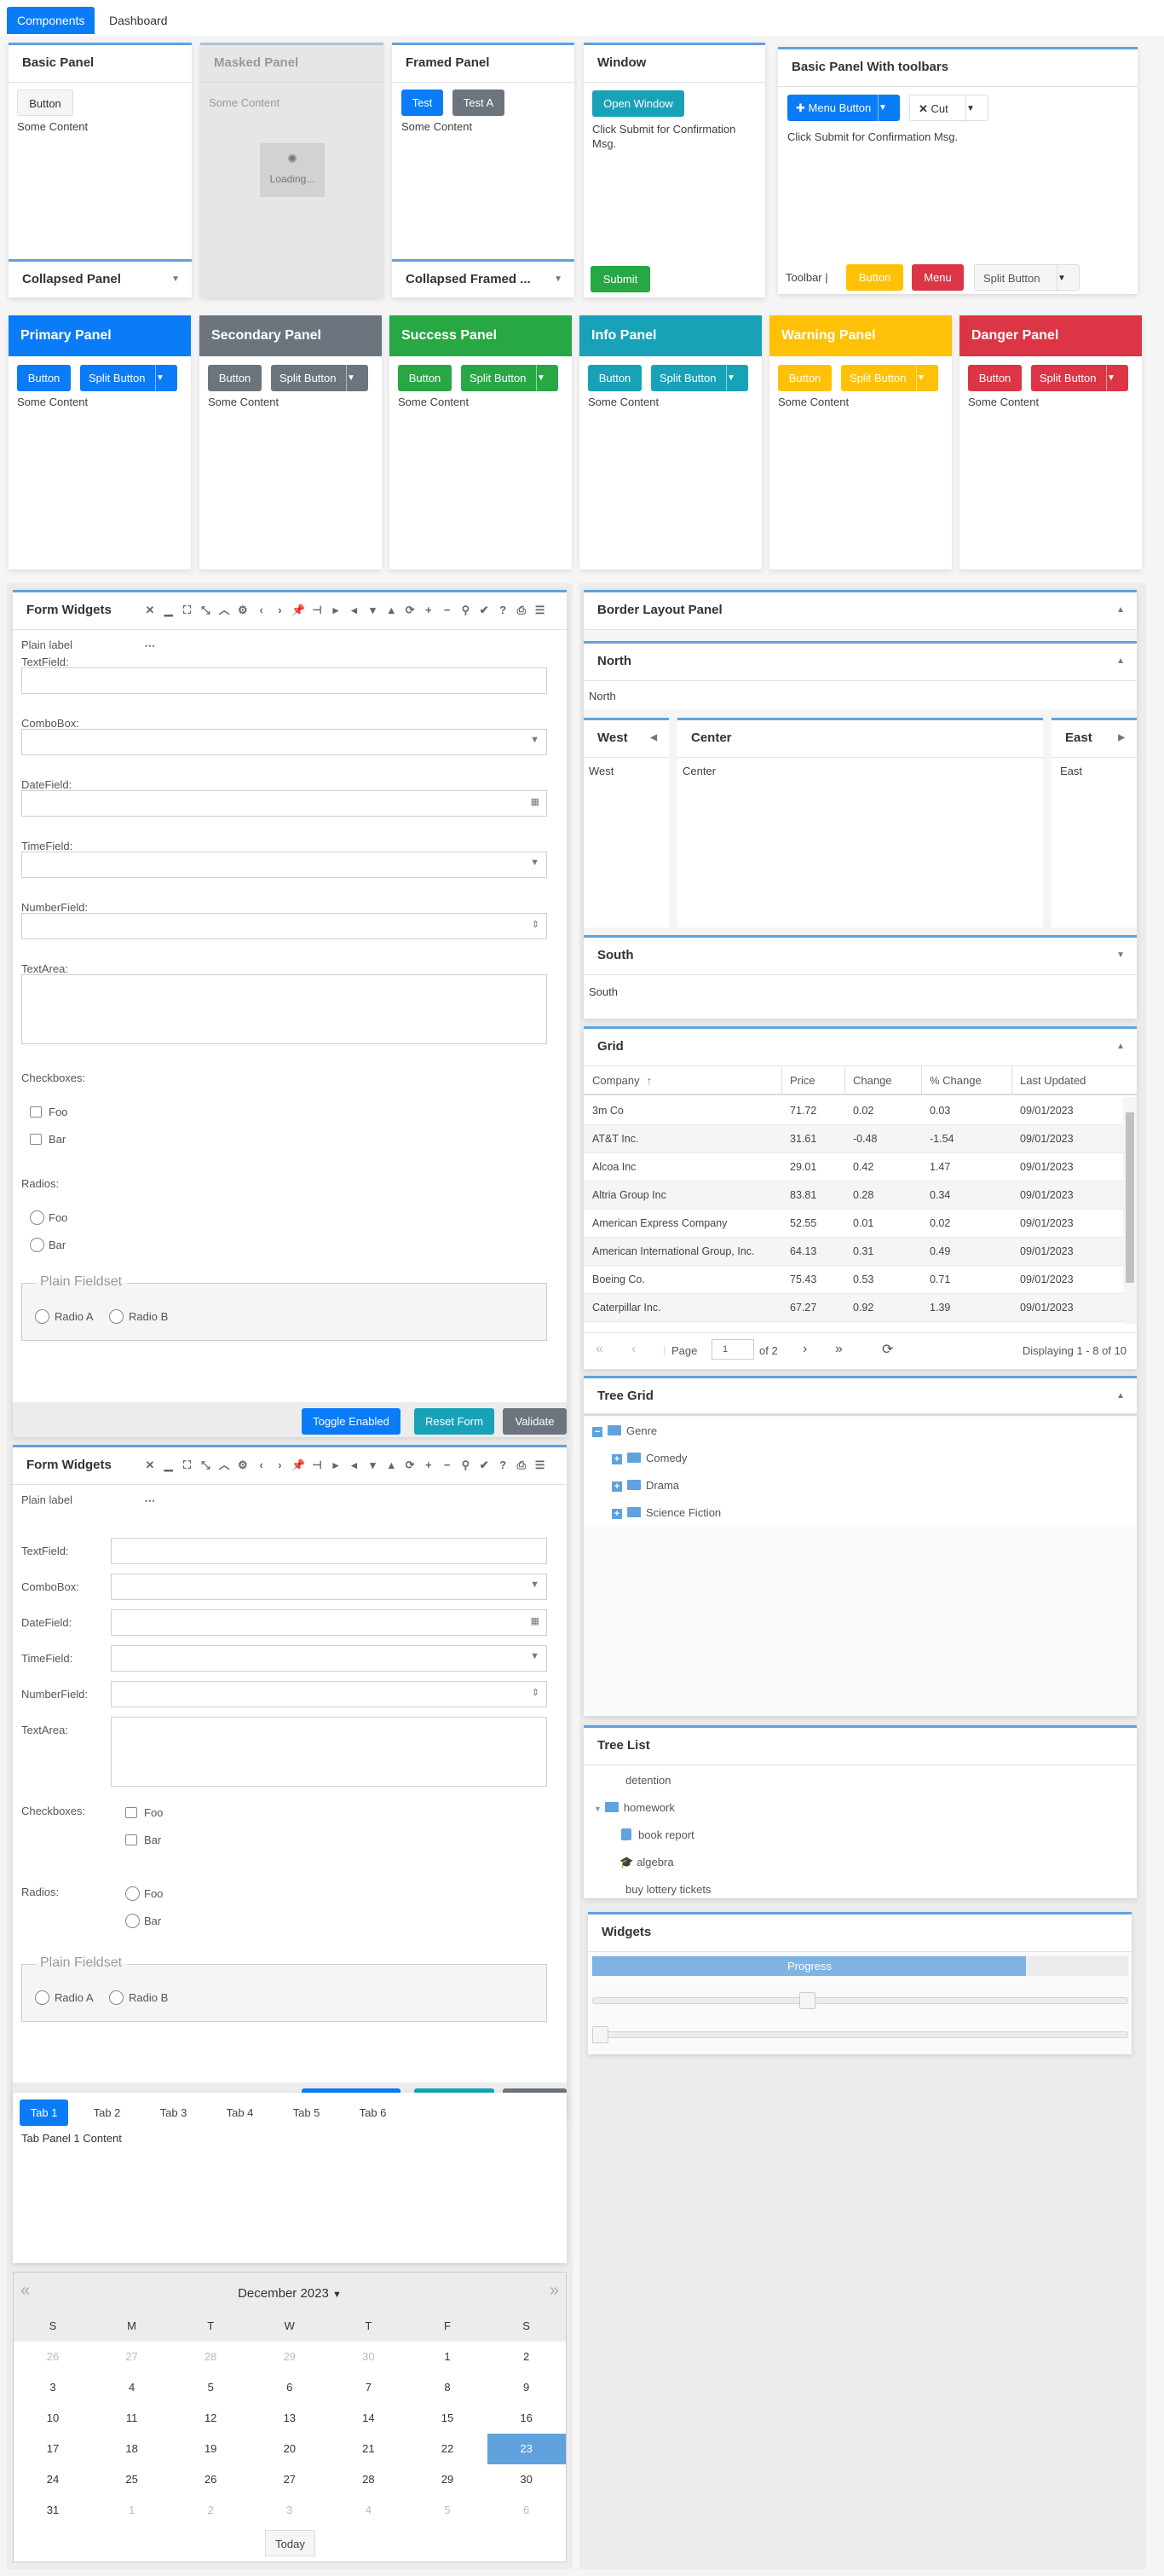 Image resolution: width=1164 pixels, height=2576 pixels. I want to click on expand-icon: +, so click(617, 1514).